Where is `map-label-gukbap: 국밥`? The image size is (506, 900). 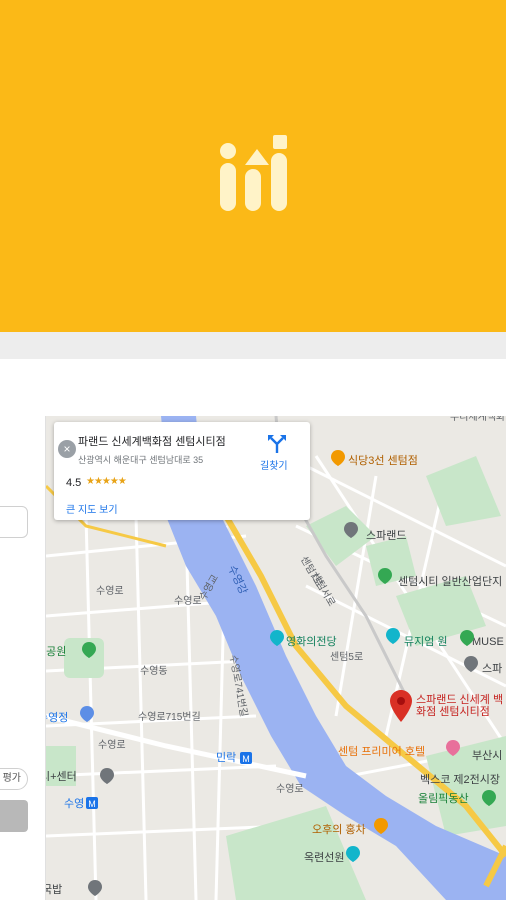
map-label-gukbap: 국밥 is located at coordinates (54, 890).